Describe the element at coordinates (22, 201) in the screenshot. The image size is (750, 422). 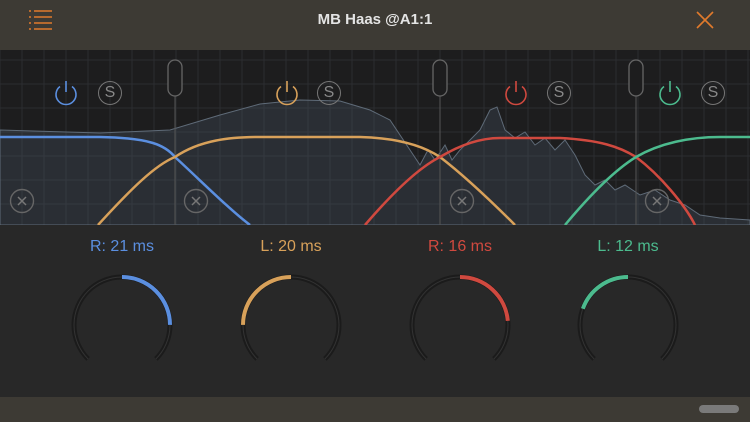
I see `band-1-remove-icon` at that location.